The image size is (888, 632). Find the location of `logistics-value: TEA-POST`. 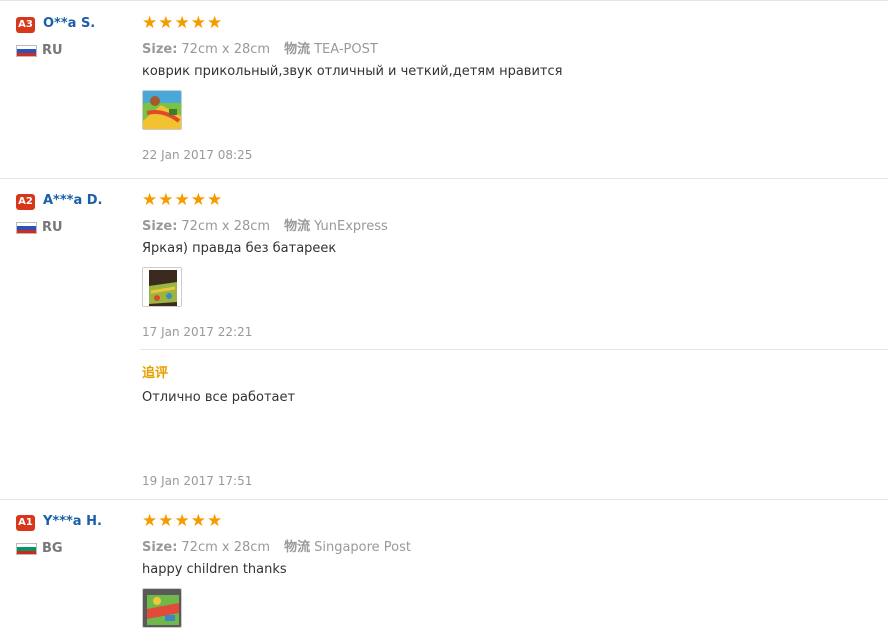

logistics-value: TEA-POST is located at coordinates (346, 49).